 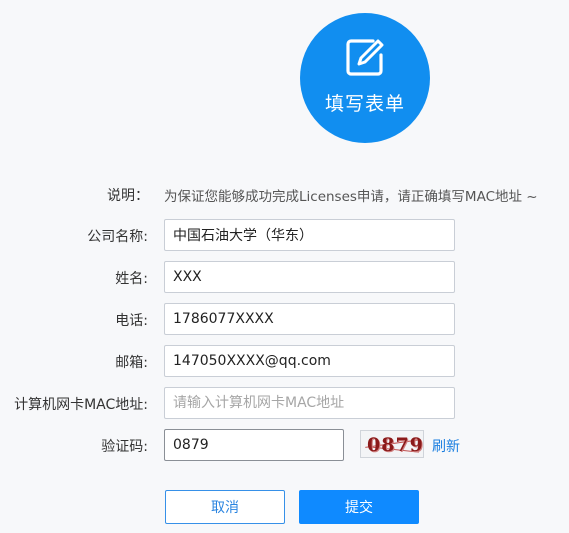 What do you see at coordinates (395, 445) in the screenshot?
I see `captcha-code: 0879` at bounding box center [395, 445].